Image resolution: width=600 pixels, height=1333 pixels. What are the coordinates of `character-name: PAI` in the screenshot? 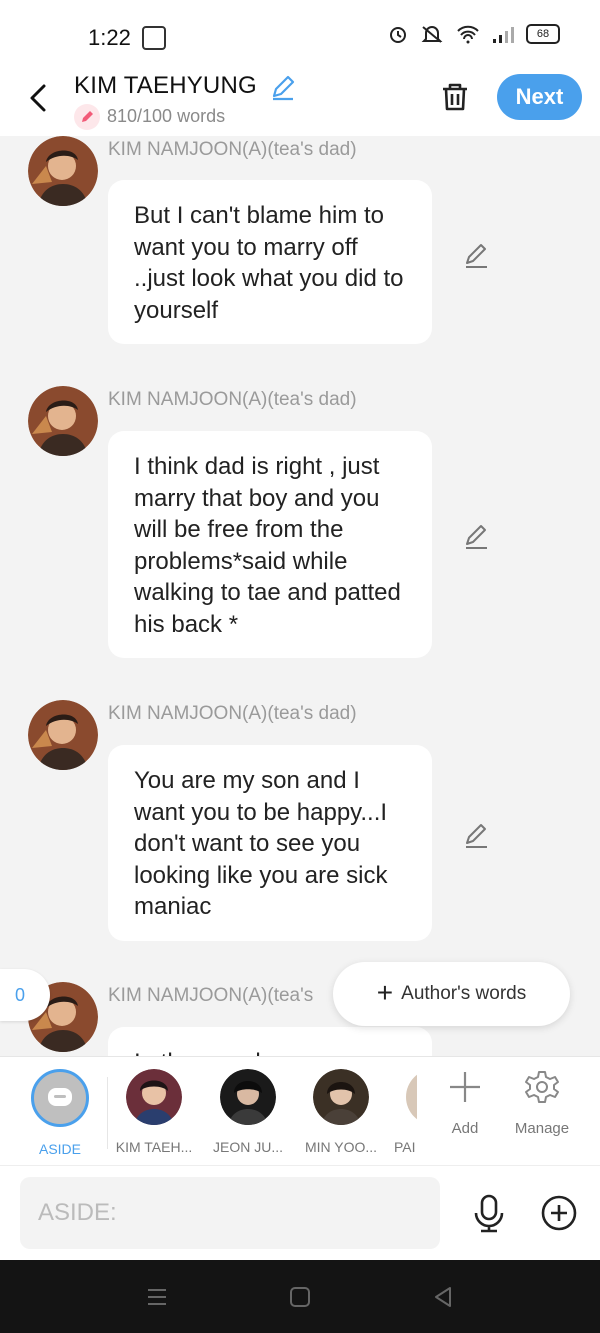 It's located at (405, 1147).